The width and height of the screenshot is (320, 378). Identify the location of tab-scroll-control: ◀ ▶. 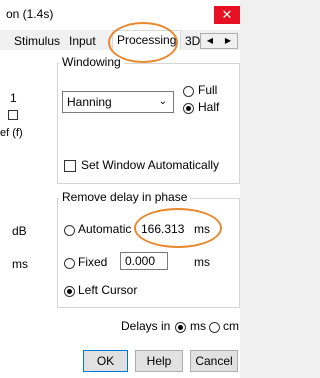
(219, 41).